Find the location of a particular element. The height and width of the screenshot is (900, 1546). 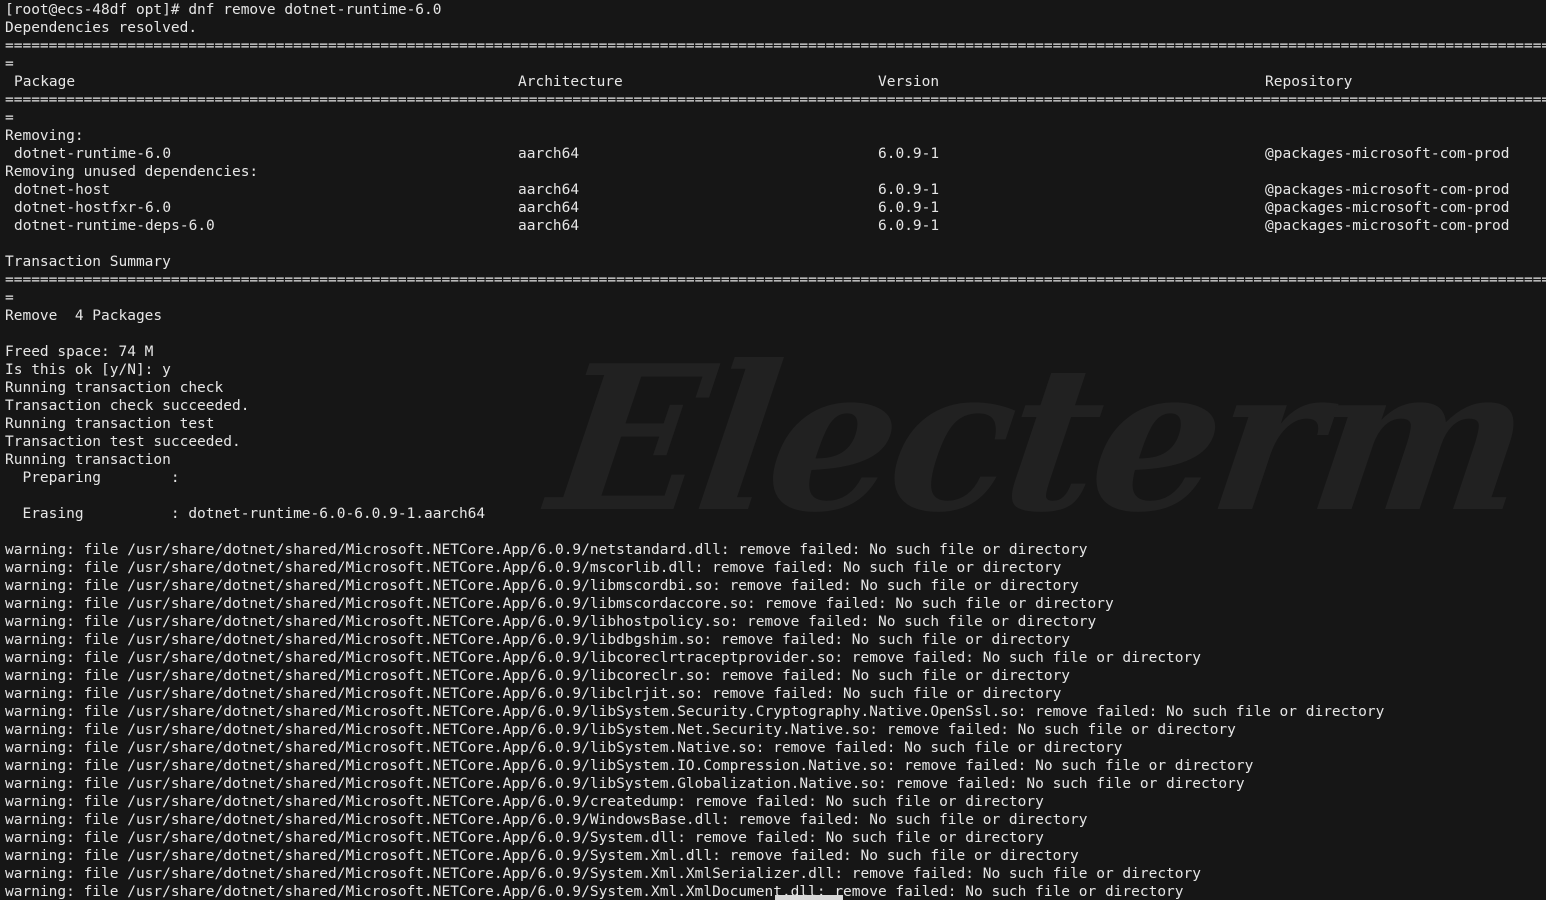

row-package: dotnet-runtime-deps-6.0 is located at coordinates (114, 226).